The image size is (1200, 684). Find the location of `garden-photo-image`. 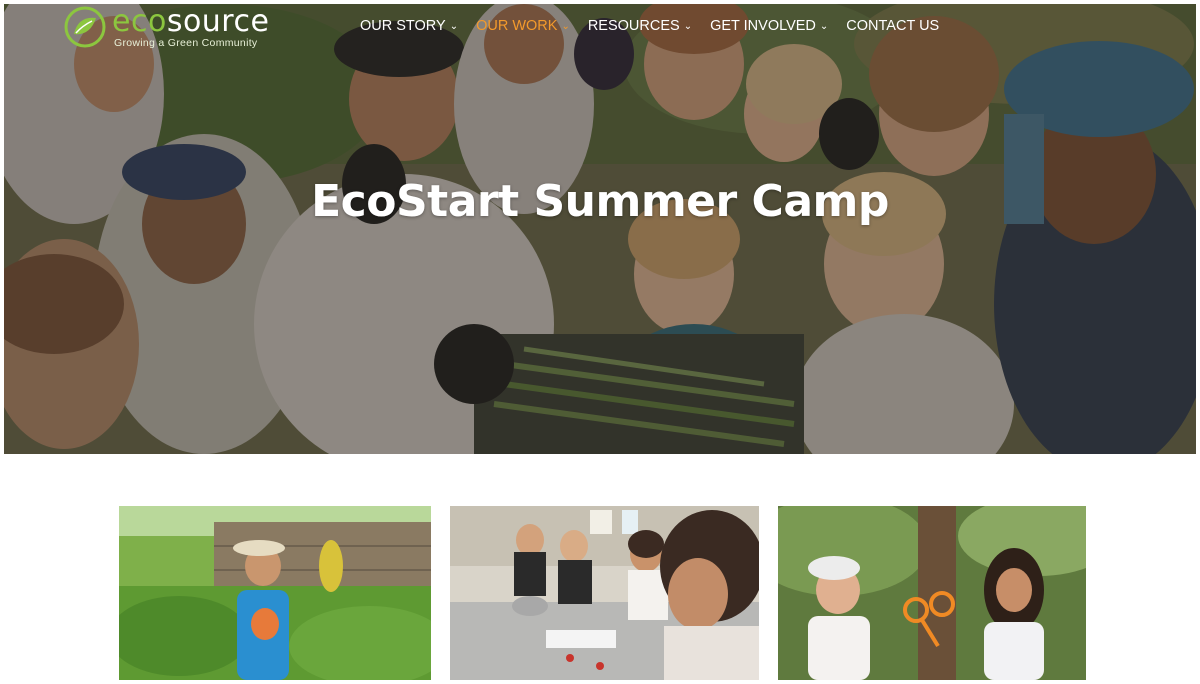

garden-photo-image is located at coordinates (275, 593).